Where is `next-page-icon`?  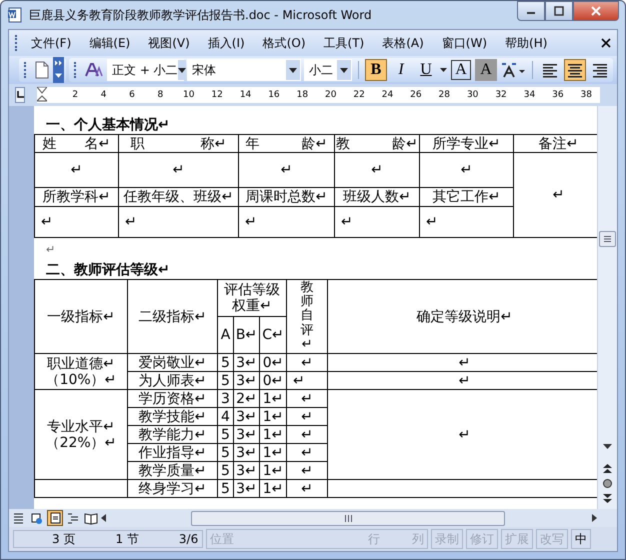
next-page-icon is located at coordinates (607, 498).